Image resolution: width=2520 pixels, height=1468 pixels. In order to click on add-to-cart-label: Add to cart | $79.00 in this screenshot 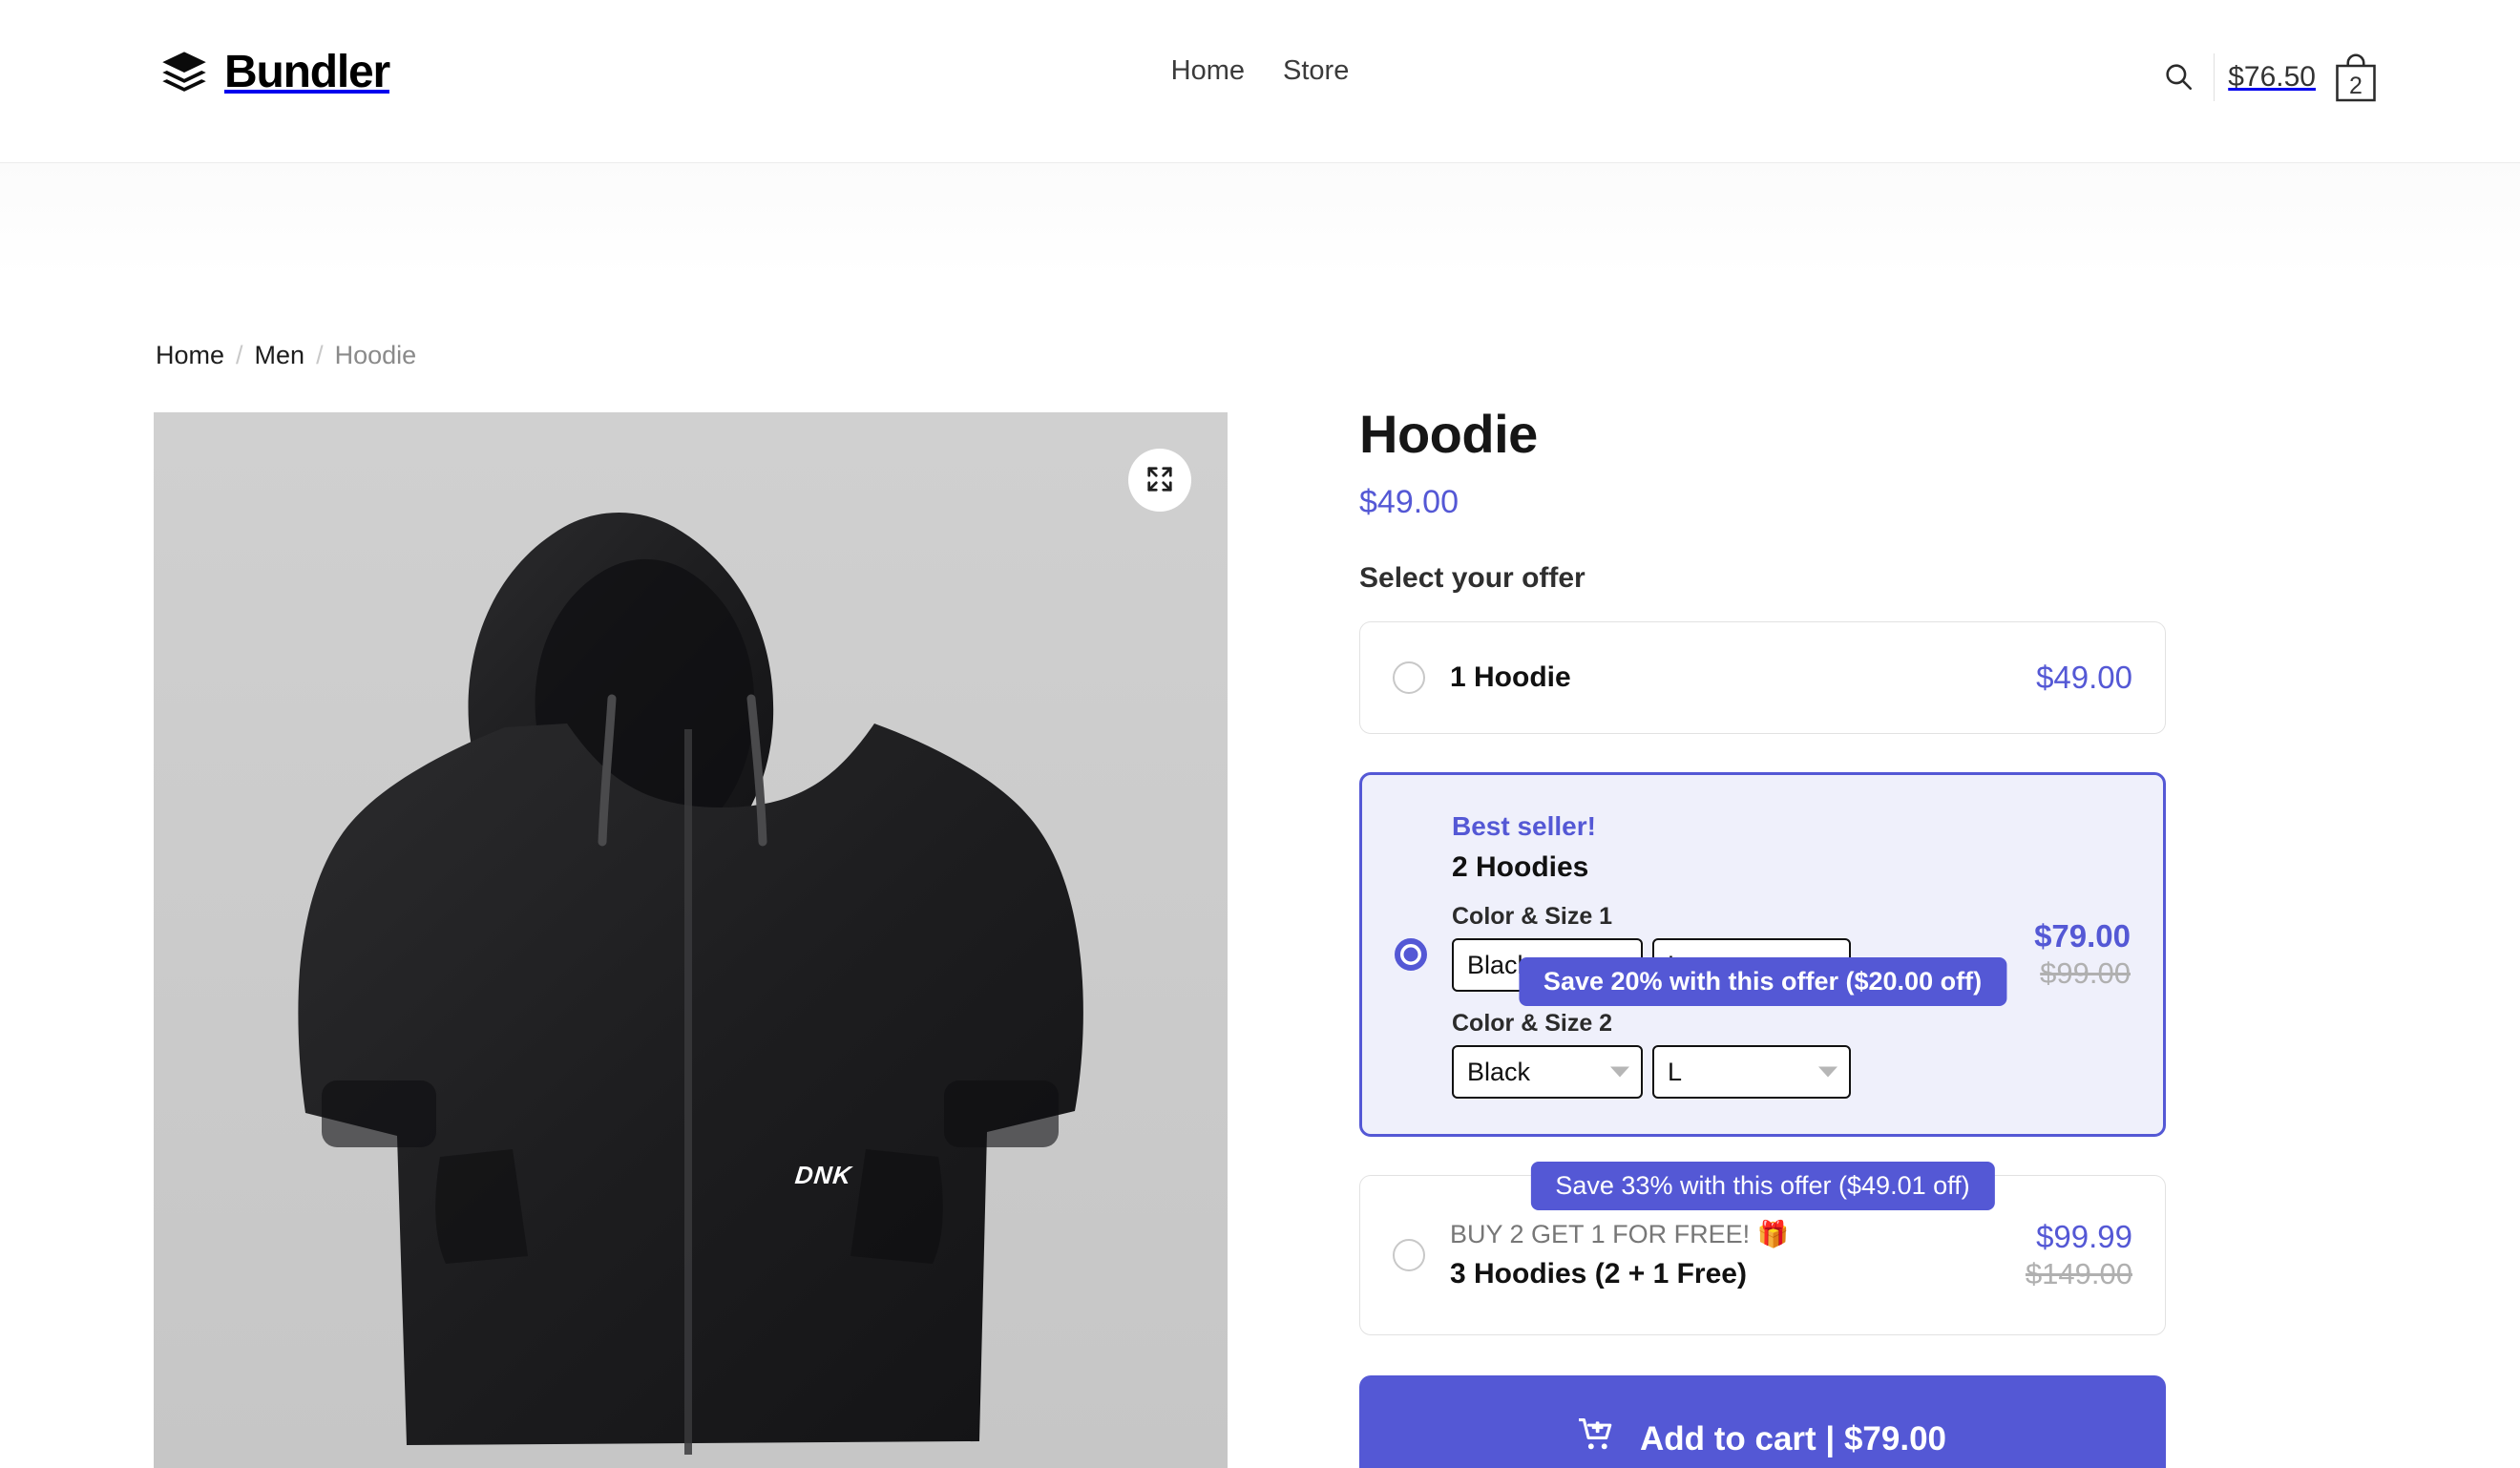, I will do `click(1792, 1438)`.